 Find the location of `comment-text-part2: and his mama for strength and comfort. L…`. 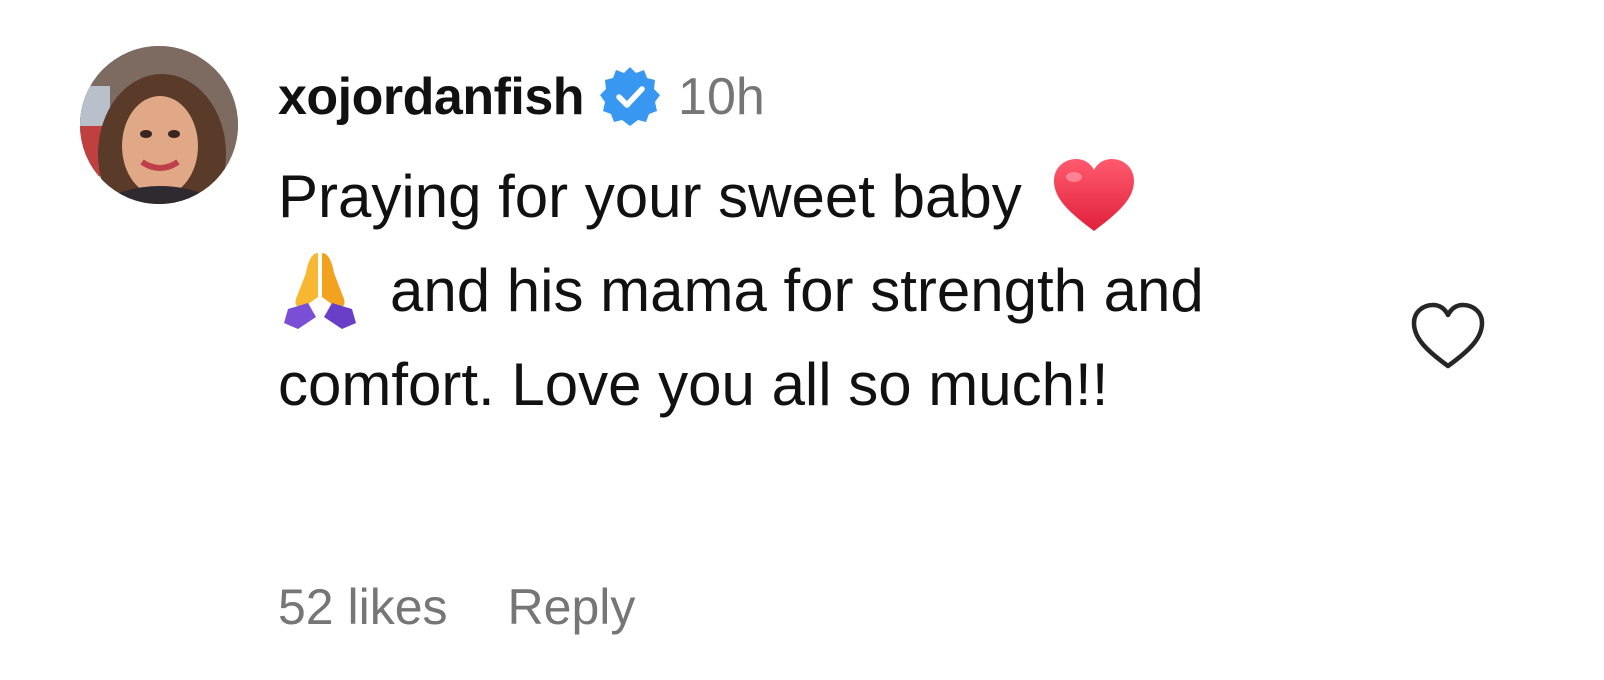

comment-text-part2: and his mama for strength and comfort. L… is located at coordinates (741, 337).